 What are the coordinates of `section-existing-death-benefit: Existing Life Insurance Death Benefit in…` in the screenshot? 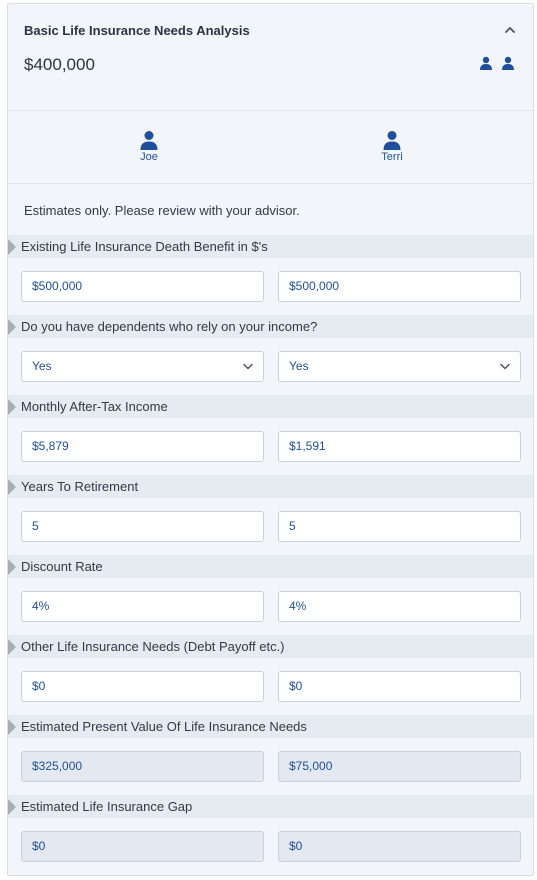 It's located at (270, 275).